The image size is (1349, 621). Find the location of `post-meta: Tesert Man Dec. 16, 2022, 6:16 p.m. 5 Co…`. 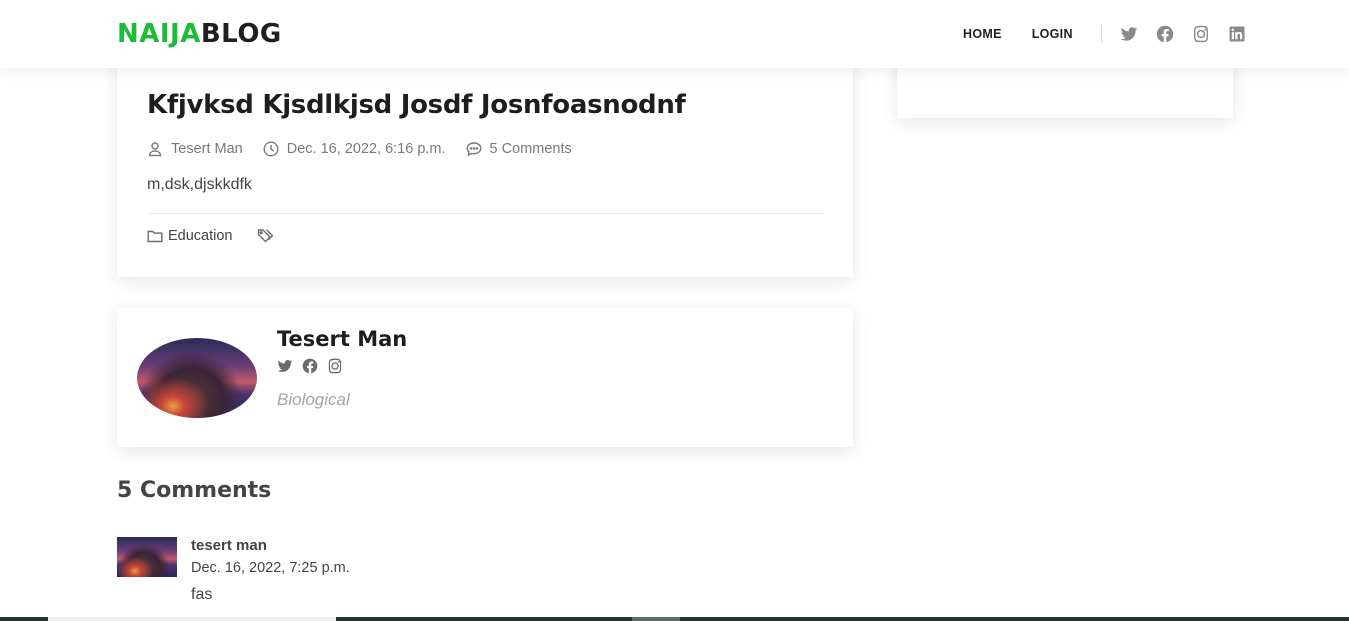

post-meta: Tesert Man Dec. 16, 2022, 6:16 p.m. 5 Co… is located at coordinates (369, 149).